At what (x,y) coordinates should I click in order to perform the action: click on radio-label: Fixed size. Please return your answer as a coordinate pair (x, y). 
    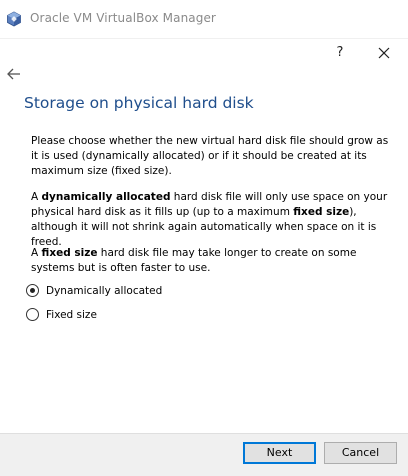
    Looking at the image, I should click on (71, 314).